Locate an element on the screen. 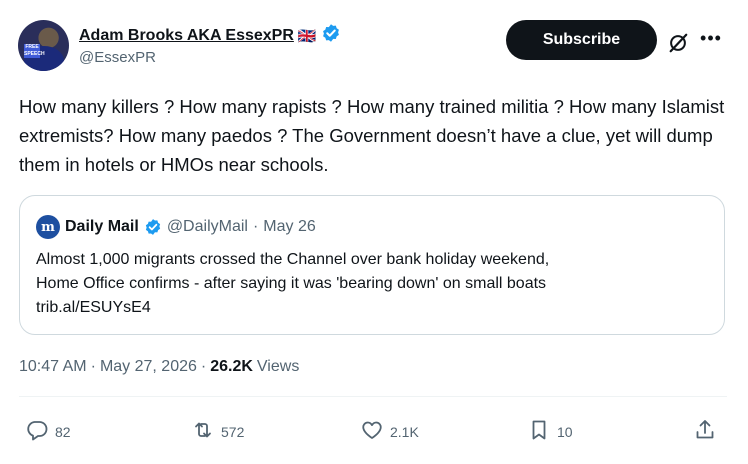  reply-count: 82 is located at coordinates (63, 431).